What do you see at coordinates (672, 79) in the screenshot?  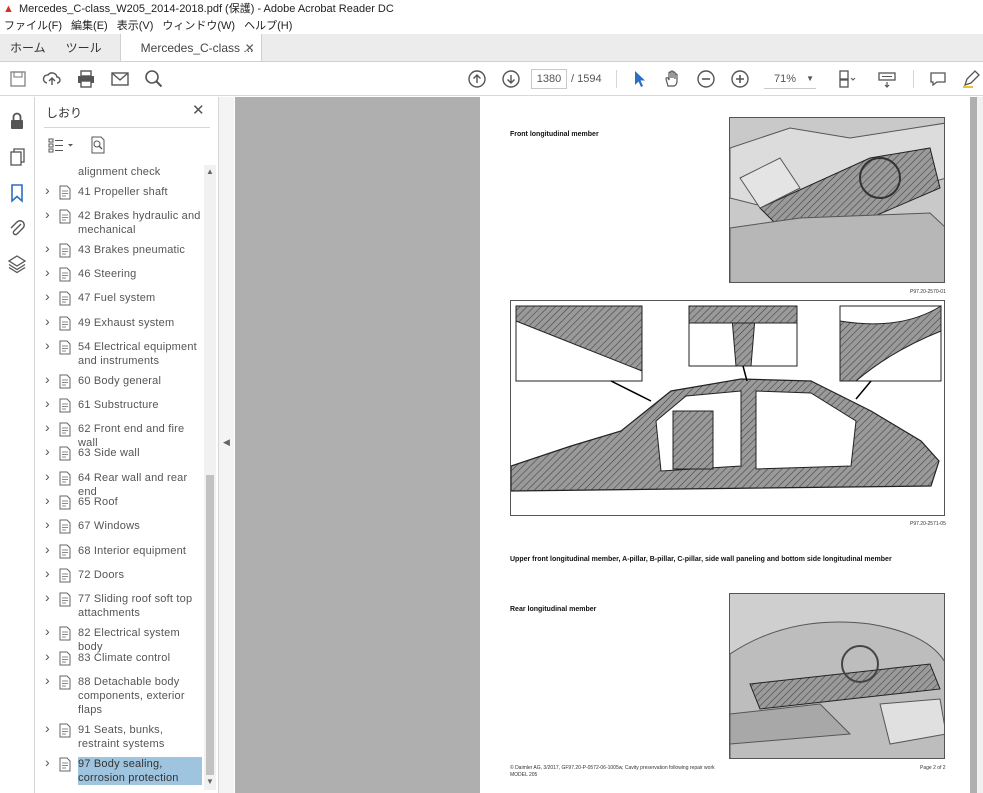 I see `hand-tool-icon` at bounding box center [672, 79].